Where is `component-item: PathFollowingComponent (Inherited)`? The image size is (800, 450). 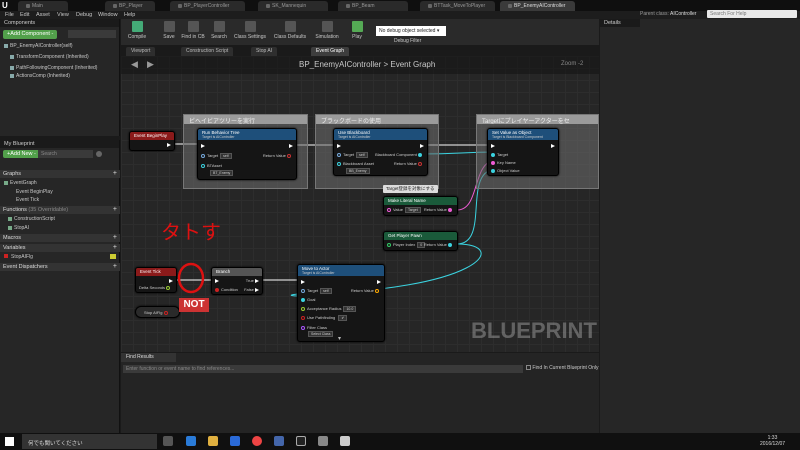 component-item: PathFollowingComponent (Inherited) is located at coordinates (53, 68).